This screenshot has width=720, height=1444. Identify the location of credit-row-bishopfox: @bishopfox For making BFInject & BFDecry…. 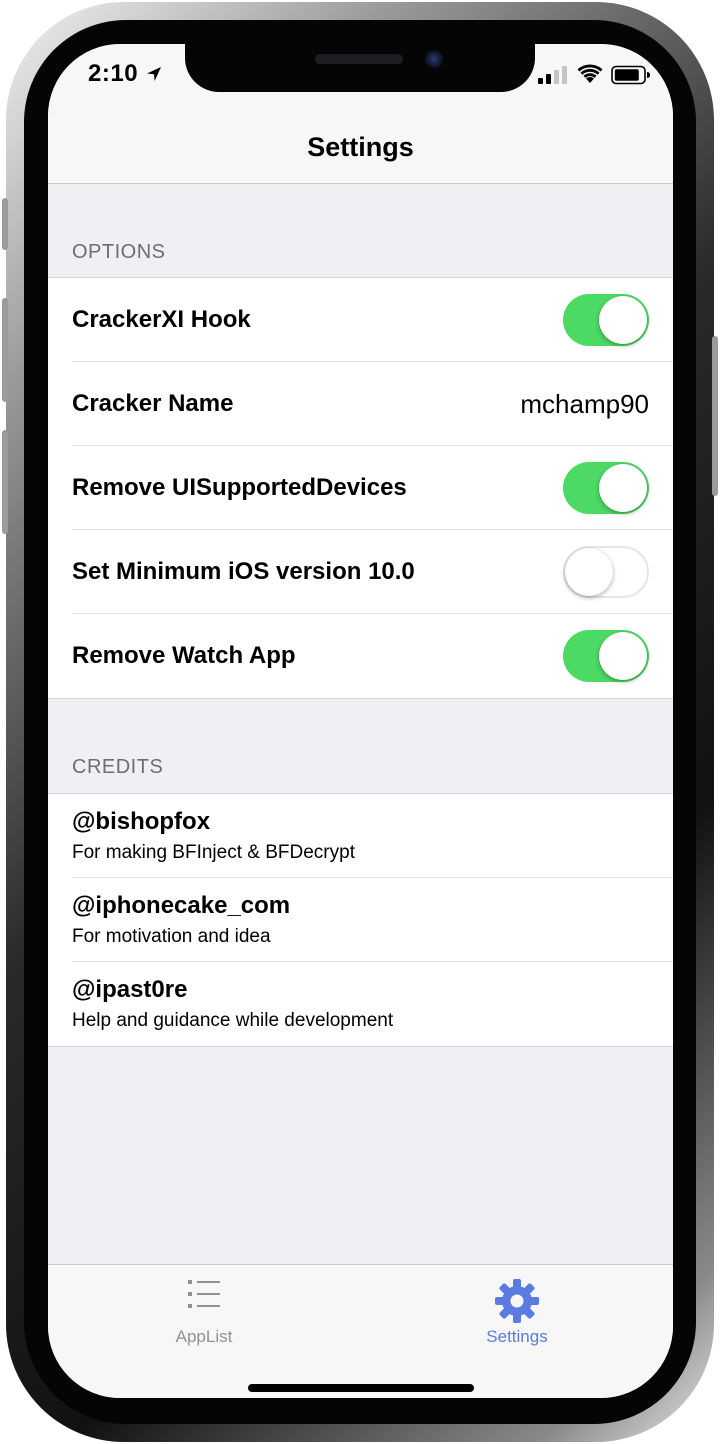
(360, 836).